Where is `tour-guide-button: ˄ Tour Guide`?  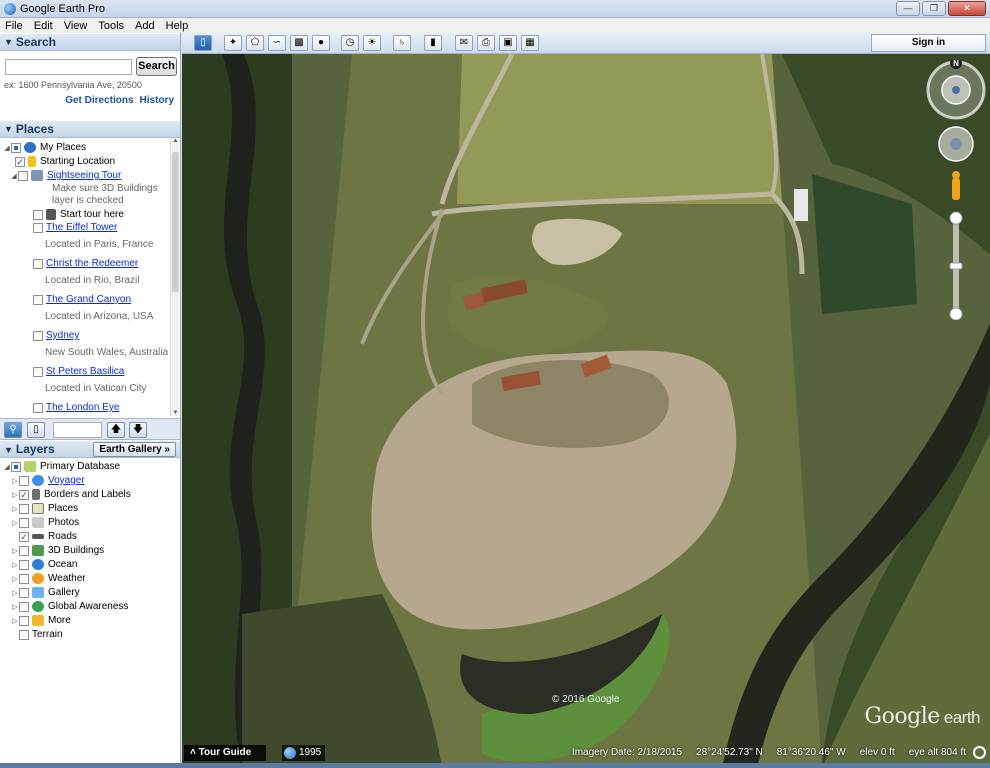
tour-guide-button: ˄ Tour Guide is located at coordinates (225, 753).